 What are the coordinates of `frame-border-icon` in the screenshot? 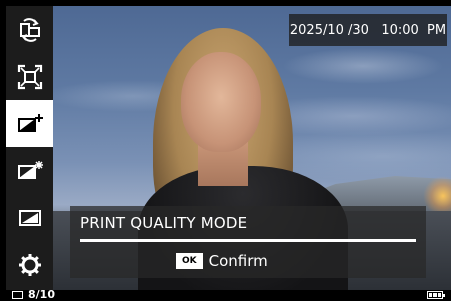 It's located at (29, 217).